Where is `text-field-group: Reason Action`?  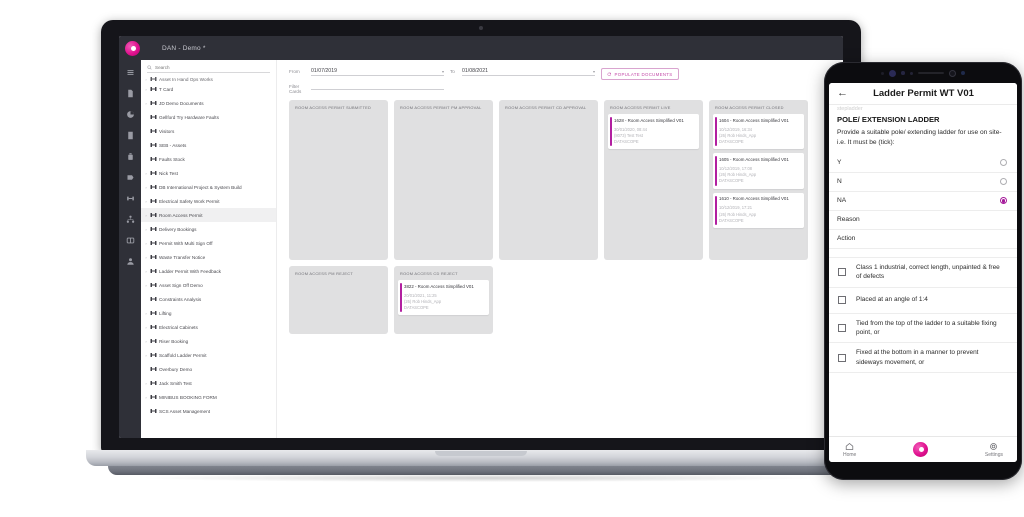
text-field-group: Reason Action is located at coordinates (923, 230).